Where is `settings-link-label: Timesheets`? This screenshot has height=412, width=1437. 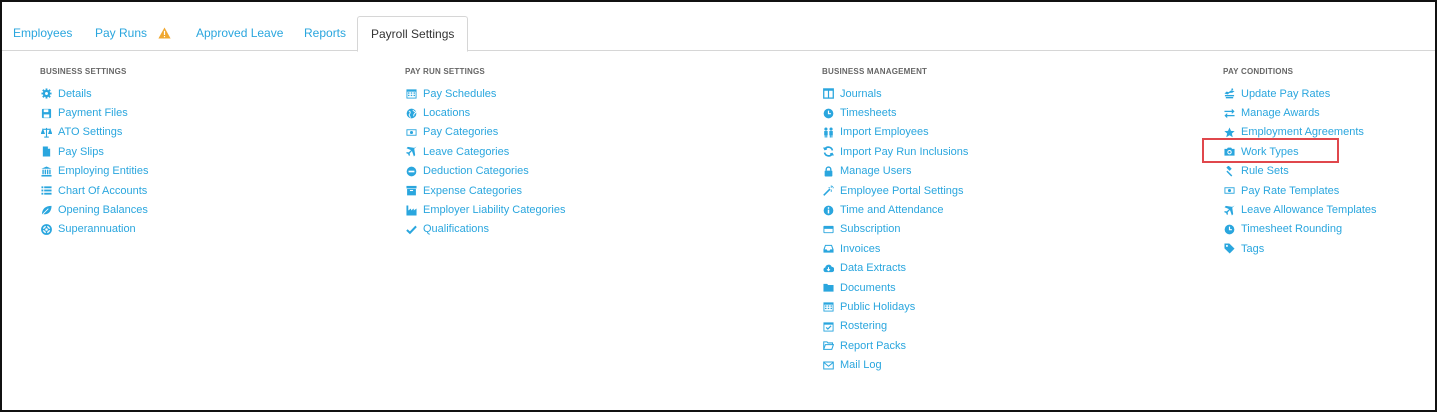
settings-link-label: Timesheets is located at coordinates (868, 113).